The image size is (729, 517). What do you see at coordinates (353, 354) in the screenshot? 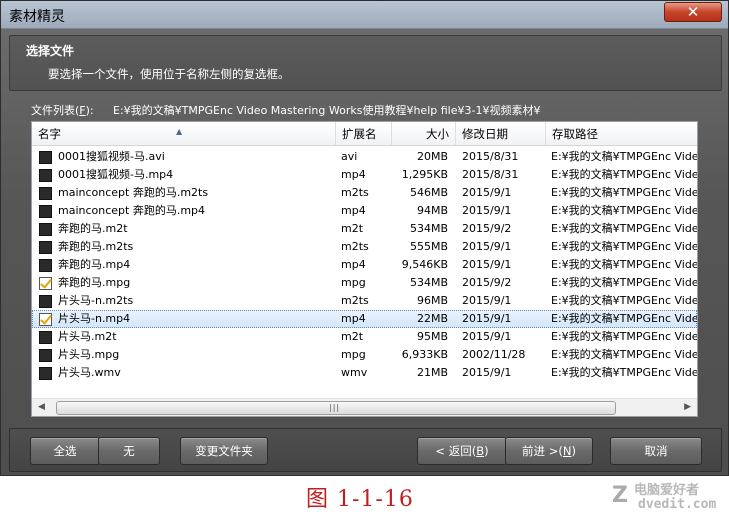
I see `cell-extension: mpg` at bounding box center [353, 354].